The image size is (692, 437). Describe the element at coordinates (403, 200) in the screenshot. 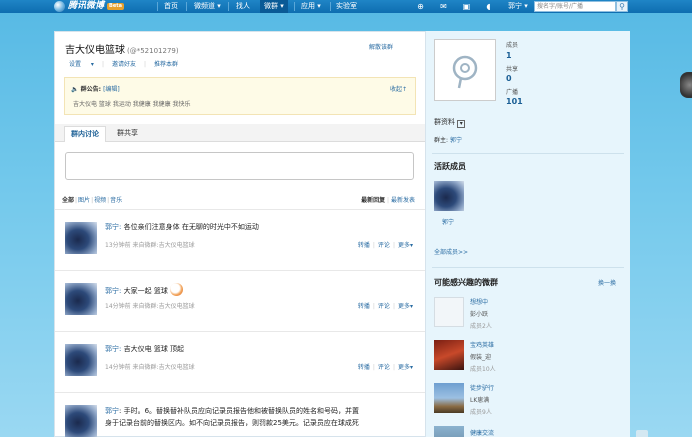

I see `sort-latest-post: 最新发表` at that location.